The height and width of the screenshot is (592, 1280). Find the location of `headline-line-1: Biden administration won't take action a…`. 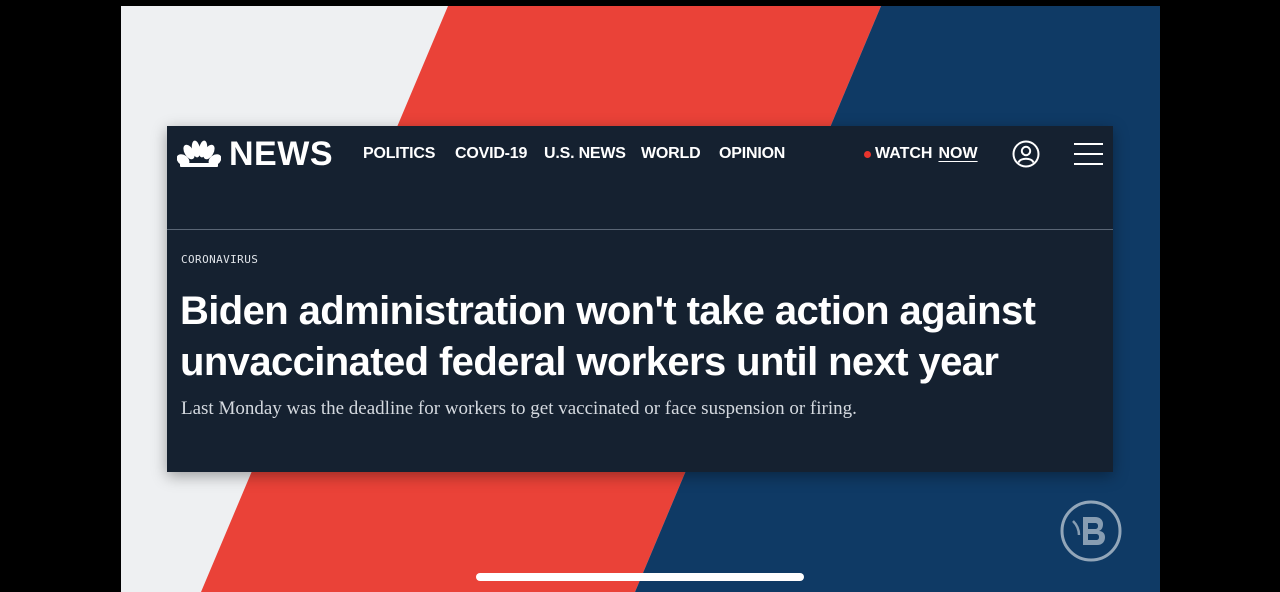

headline-line-1: Biden administration won't take action a… is located at coordinates (608, 311).